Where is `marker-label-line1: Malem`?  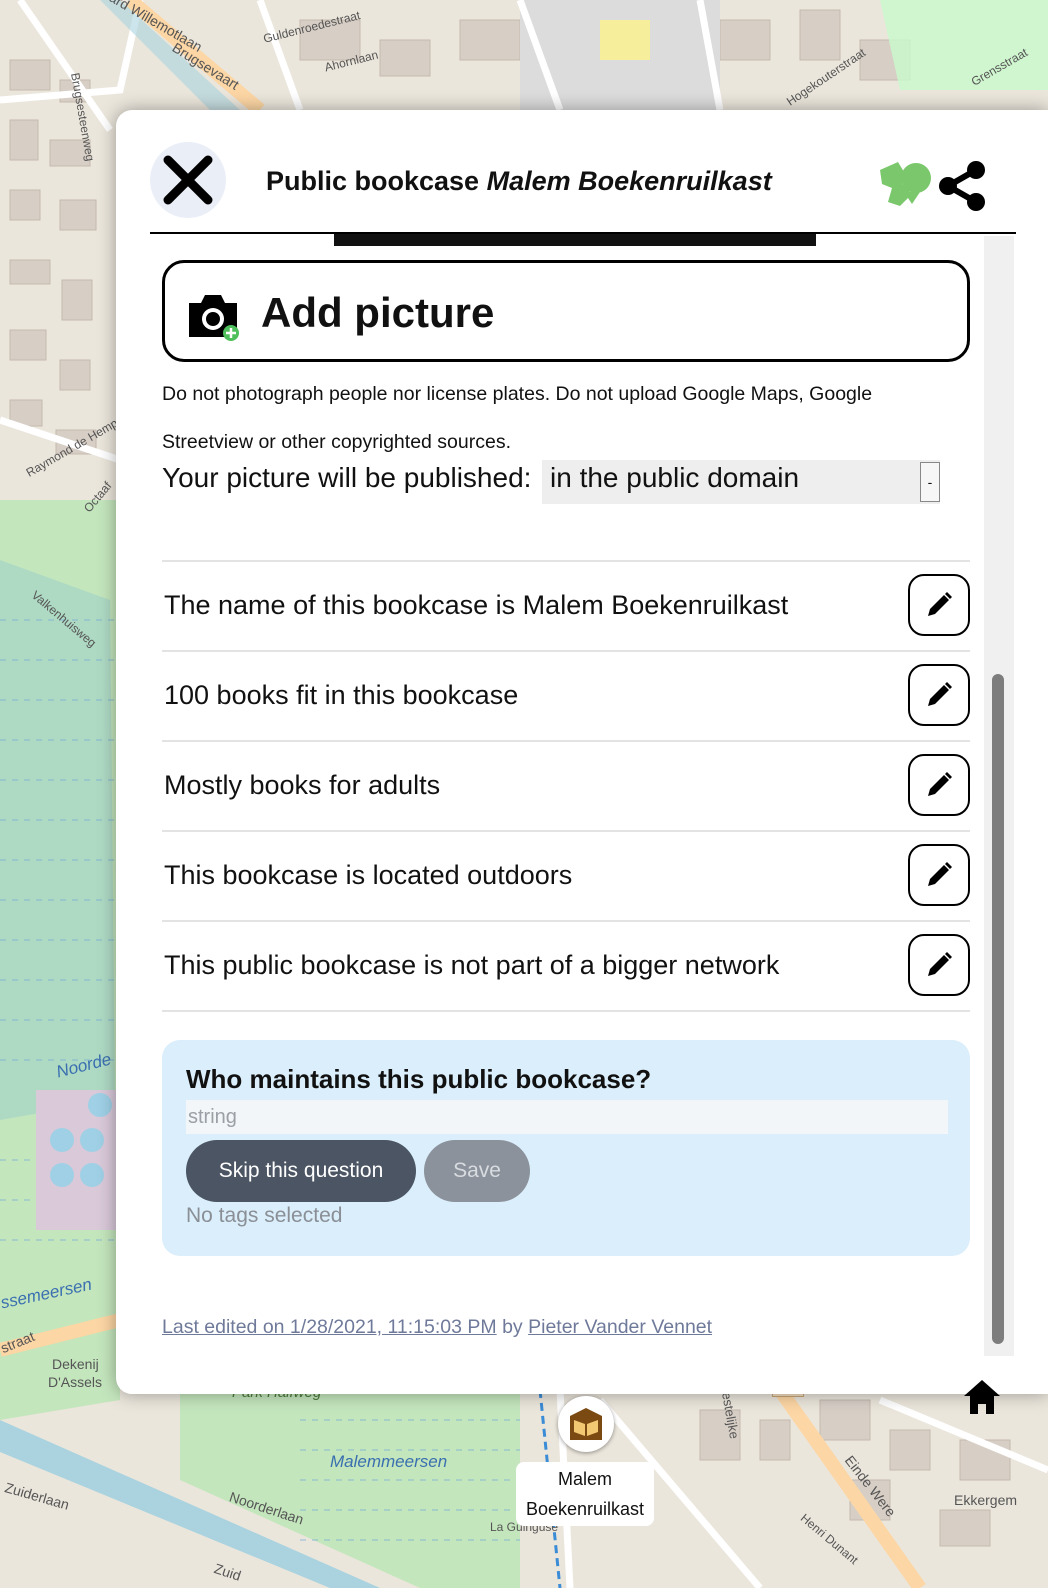
marker-label-line1: Malem is located at coordinates (584, 1479).